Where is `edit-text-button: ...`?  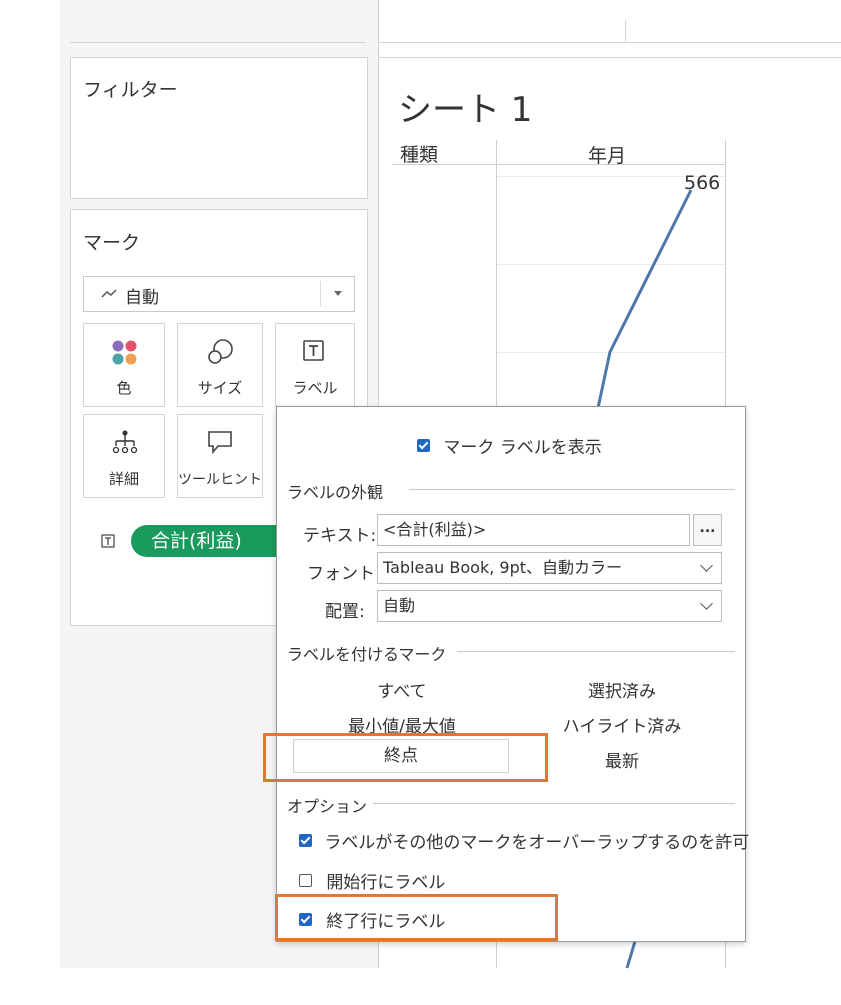 edit-text-button: ... is located at coordinates (707, 530).